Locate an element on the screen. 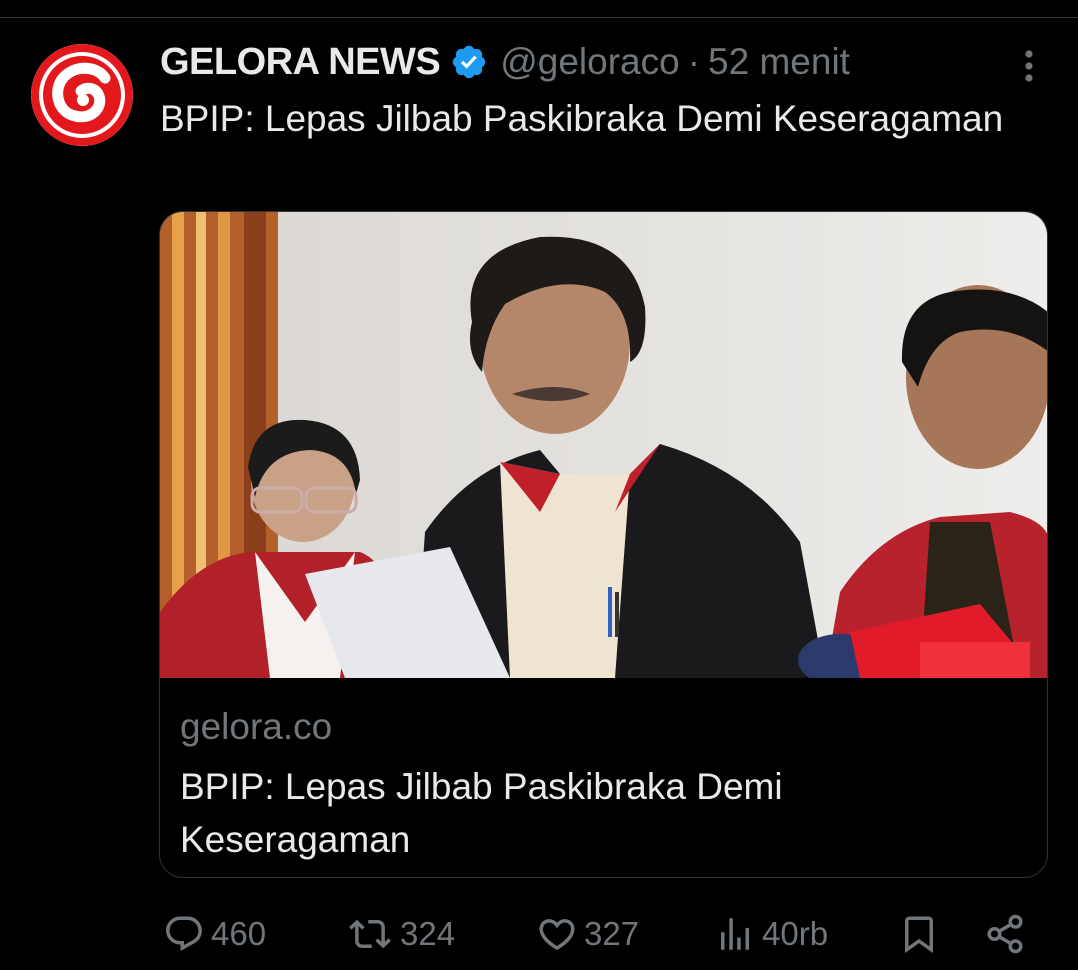 The height and width of the screenshot is (970, 1078). top-divider is located at coordinates (539, 17).